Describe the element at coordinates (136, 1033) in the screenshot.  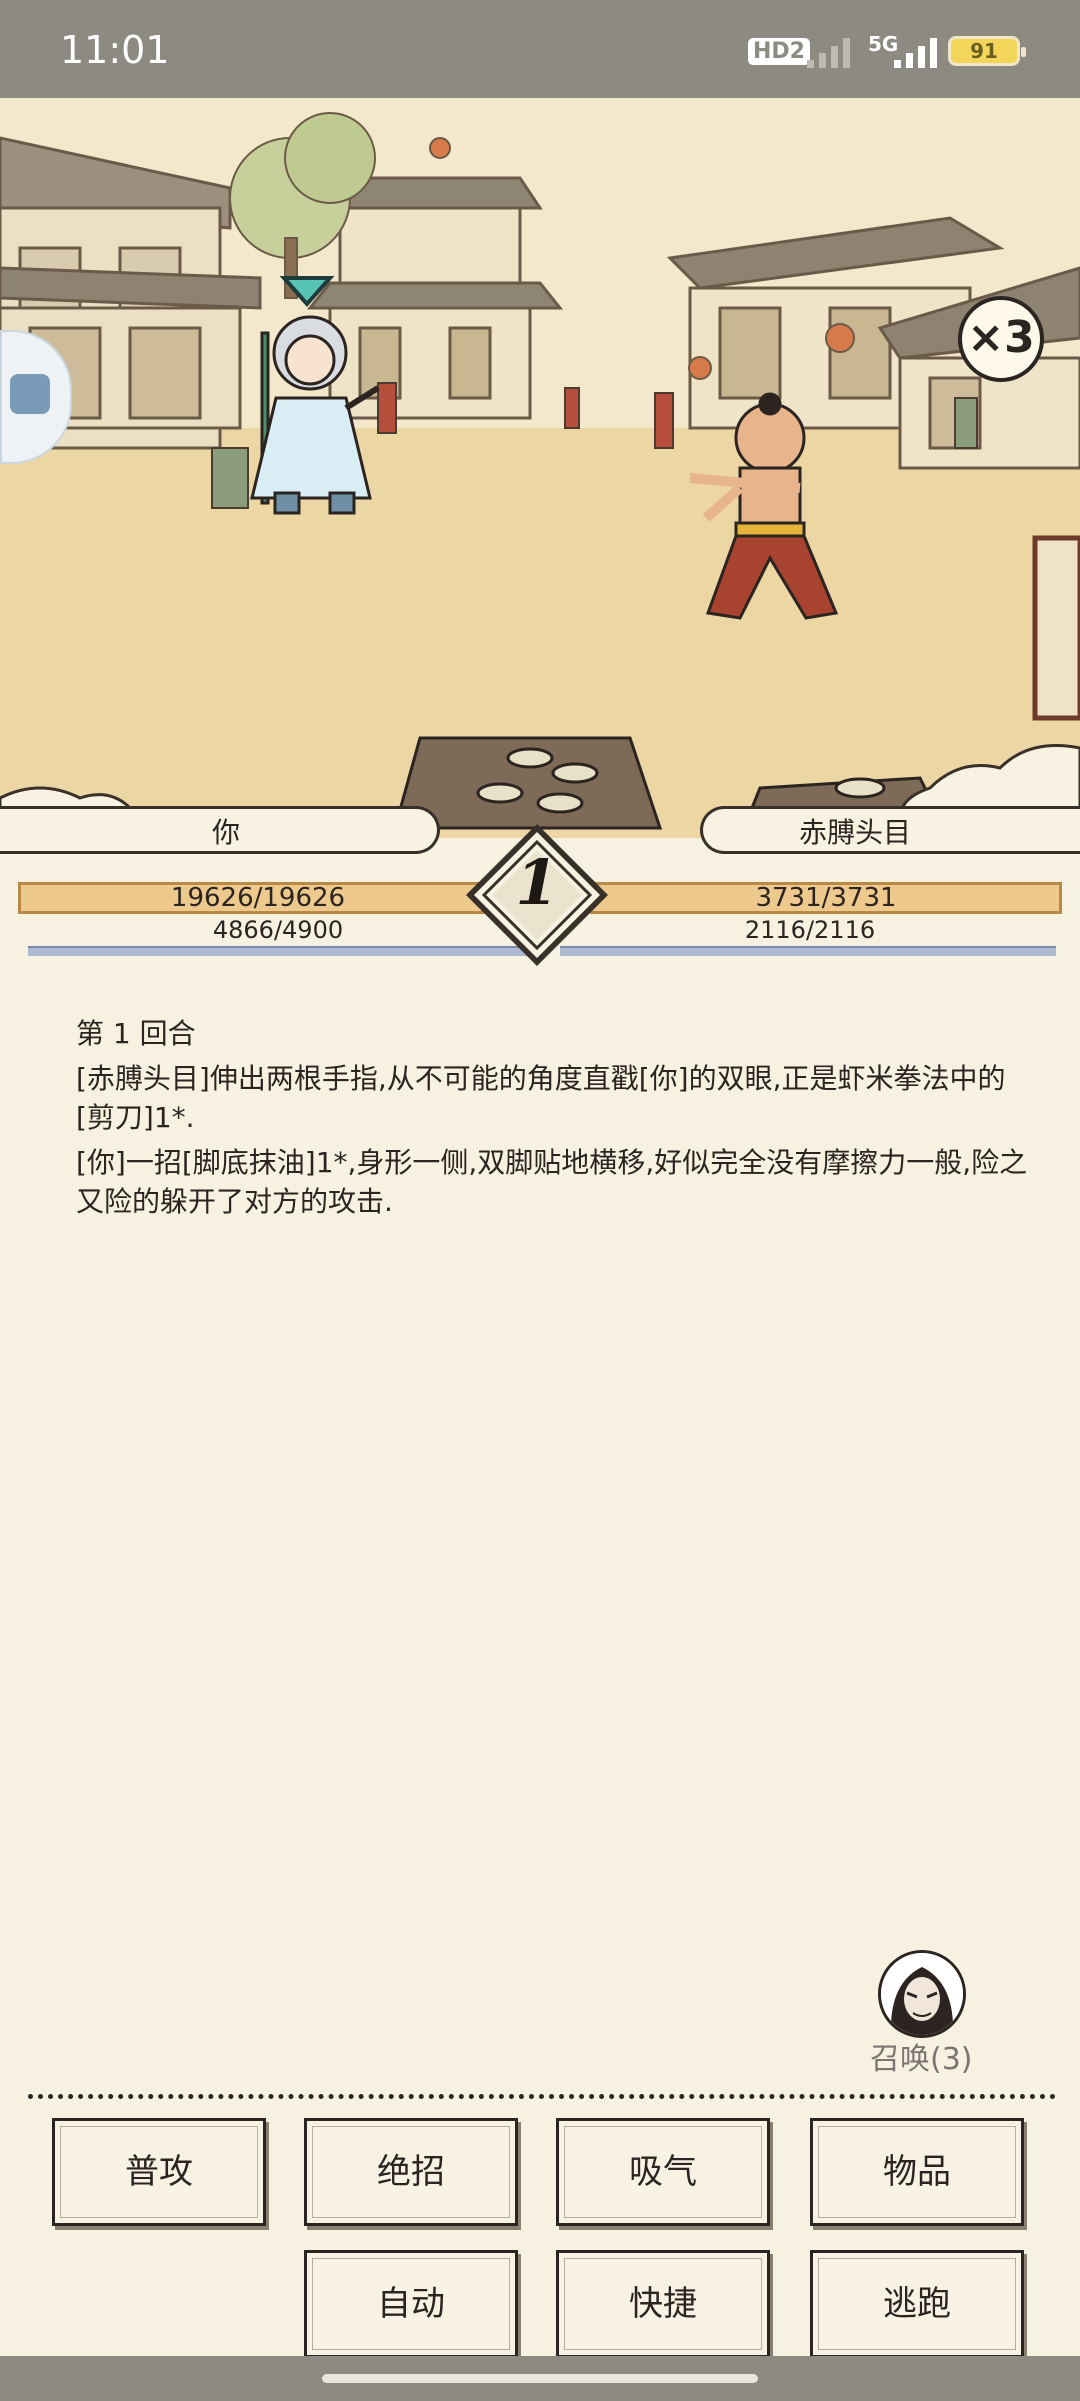
I see `log-line: 第 1 回合` at that location.